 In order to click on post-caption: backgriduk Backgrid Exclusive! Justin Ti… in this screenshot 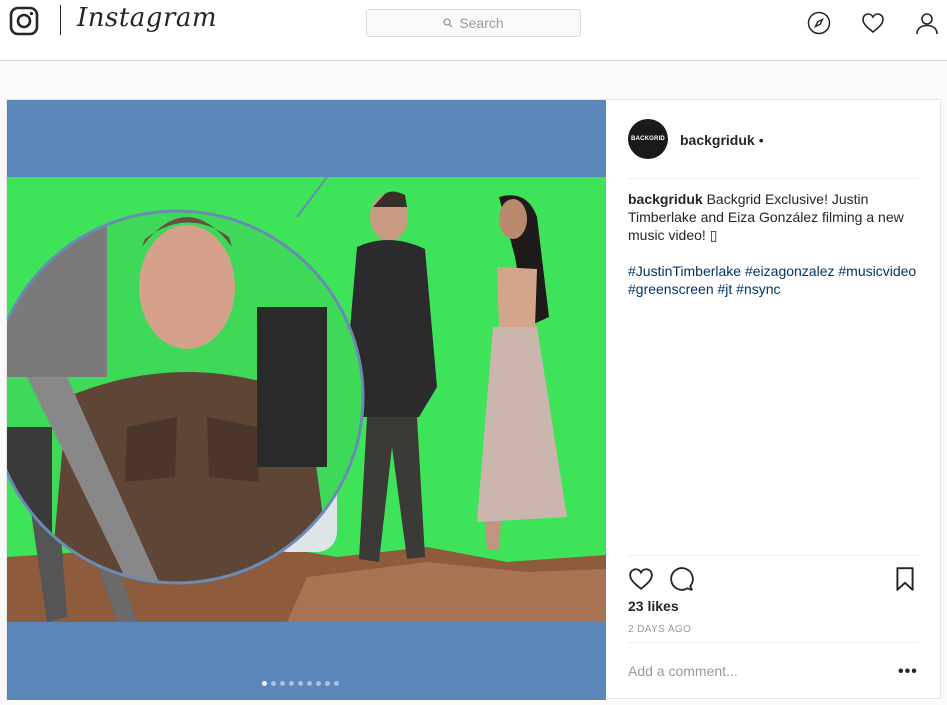, I will do `click(775, 217)`.